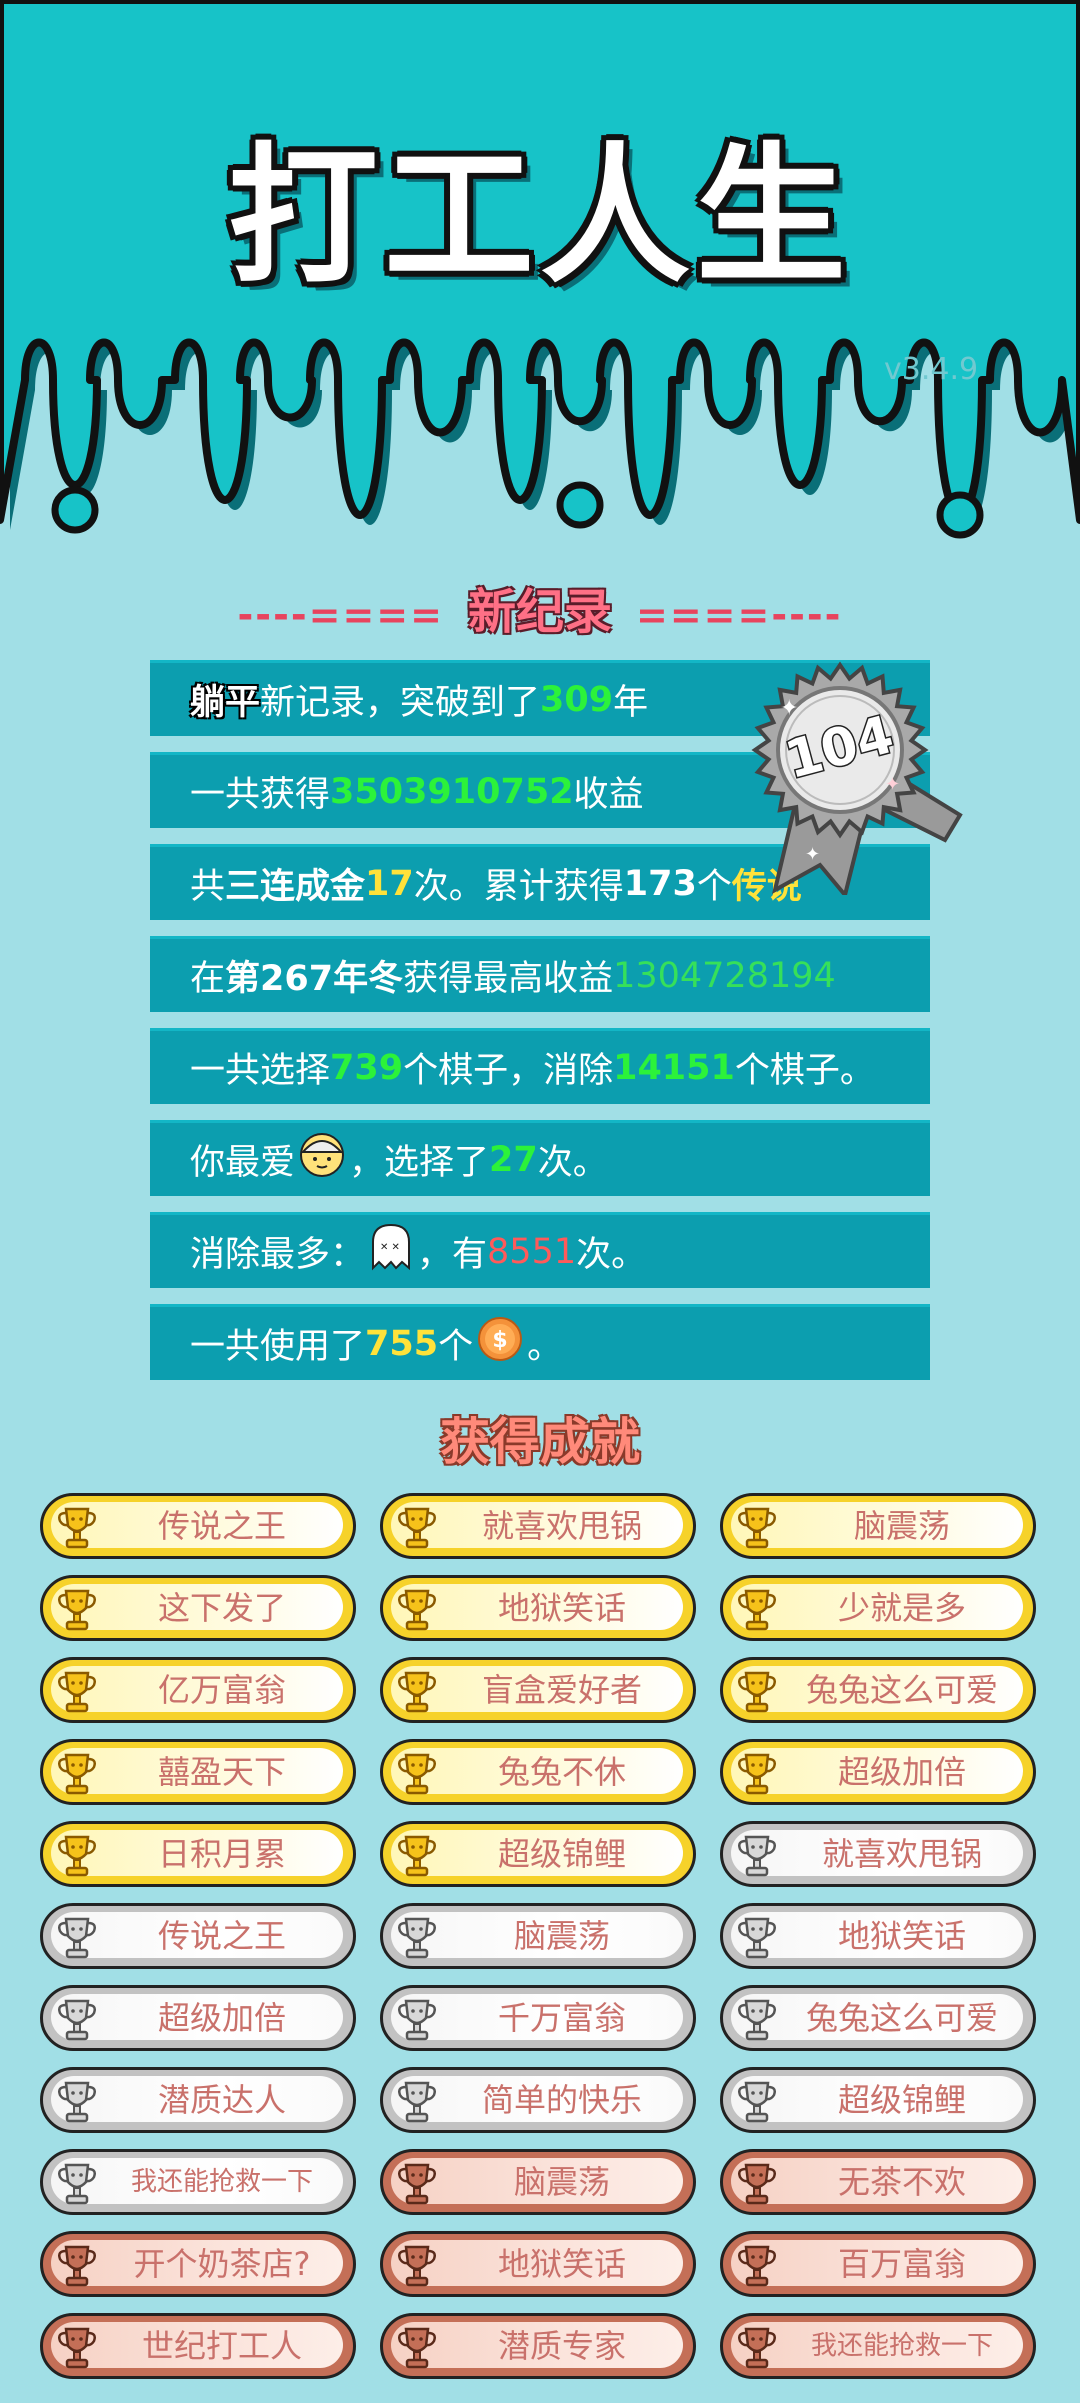 The height and width of the screenshot is (2403, 1080). What do you see at coordinates (538, 1690) in the screenshot?
I see `achievement-badge: 盲盒爱好者` at bounding box center [538, 1690].